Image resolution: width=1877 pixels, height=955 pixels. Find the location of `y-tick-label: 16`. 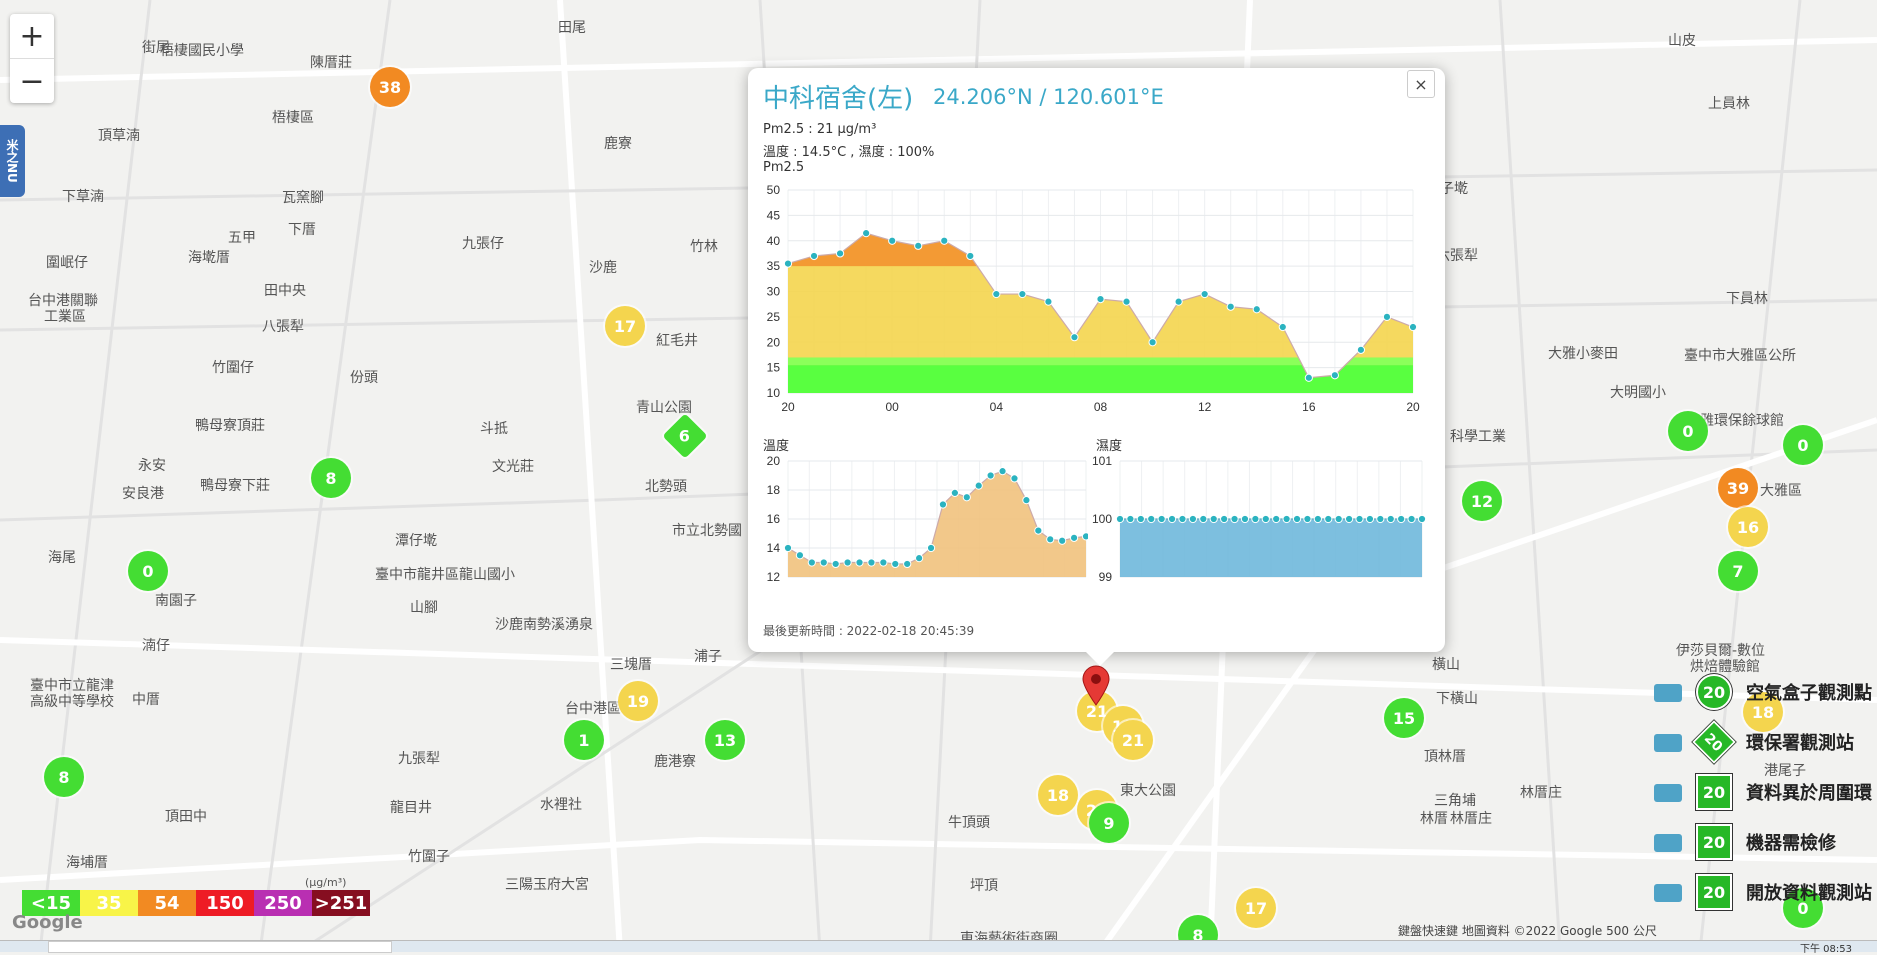

y-tick-label: 16 is located at coordinates (774, 519).